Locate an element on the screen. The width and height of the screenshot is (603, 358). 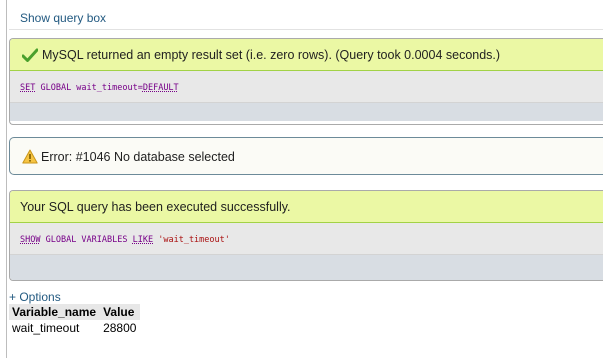
table-row: wait_timeout 28800 is located at coordinates (74, 328).